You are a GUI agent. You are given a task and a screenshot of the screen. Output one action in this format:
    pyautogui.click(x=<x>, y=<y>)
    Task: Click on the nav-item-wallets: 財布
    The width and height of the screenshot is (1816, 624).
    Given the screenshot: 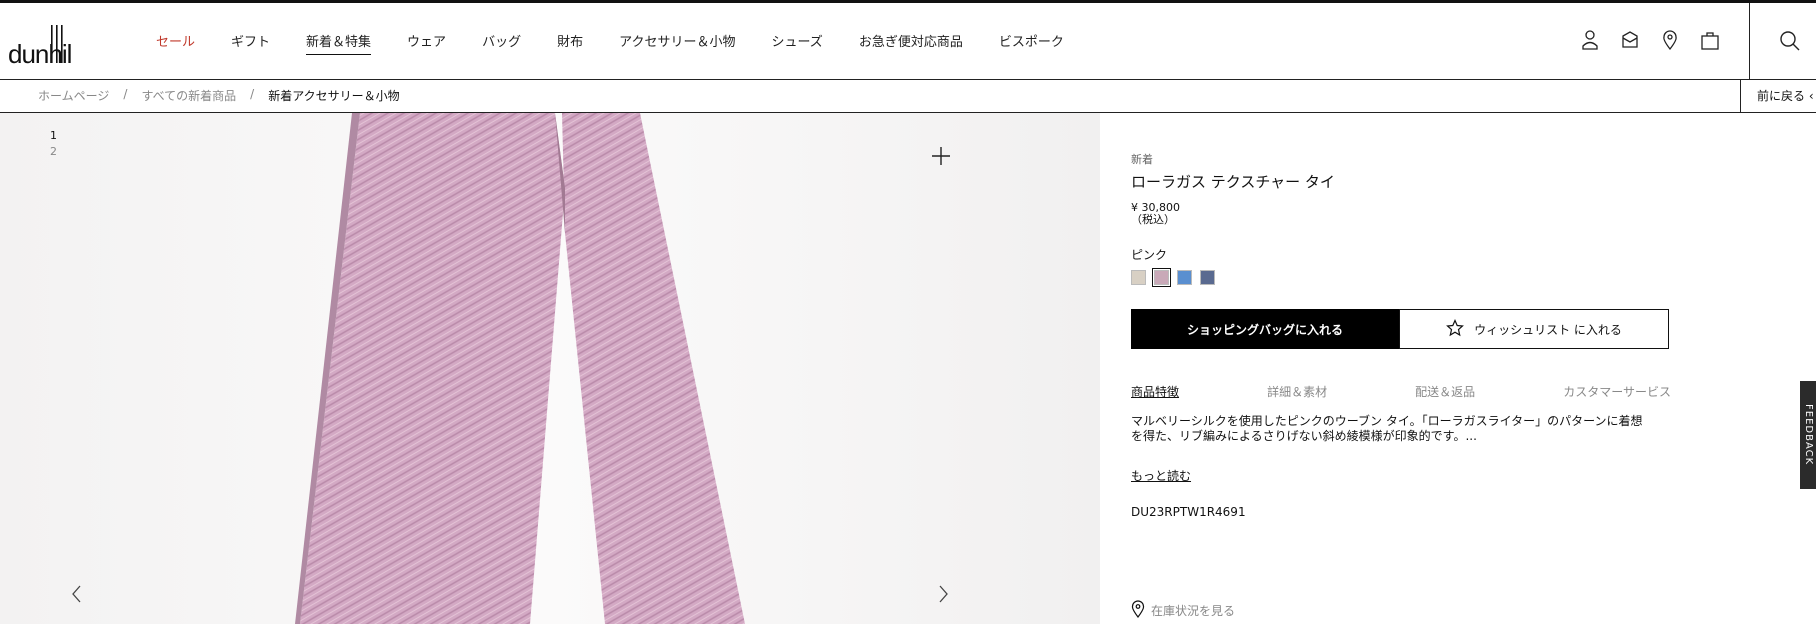 What is the action you would take?
    pyautogui.click(x=570, y=43)
    